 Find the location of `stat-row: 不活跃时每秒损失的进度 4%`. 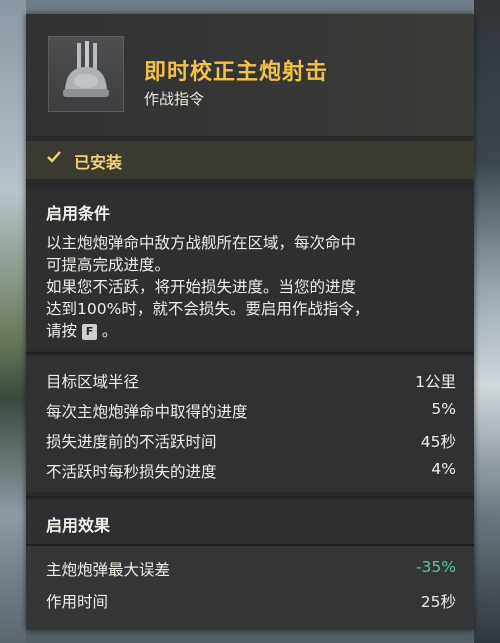

stat-row: 不活跃时每秒损失的进度 4% is located at coordinates (251, 472).